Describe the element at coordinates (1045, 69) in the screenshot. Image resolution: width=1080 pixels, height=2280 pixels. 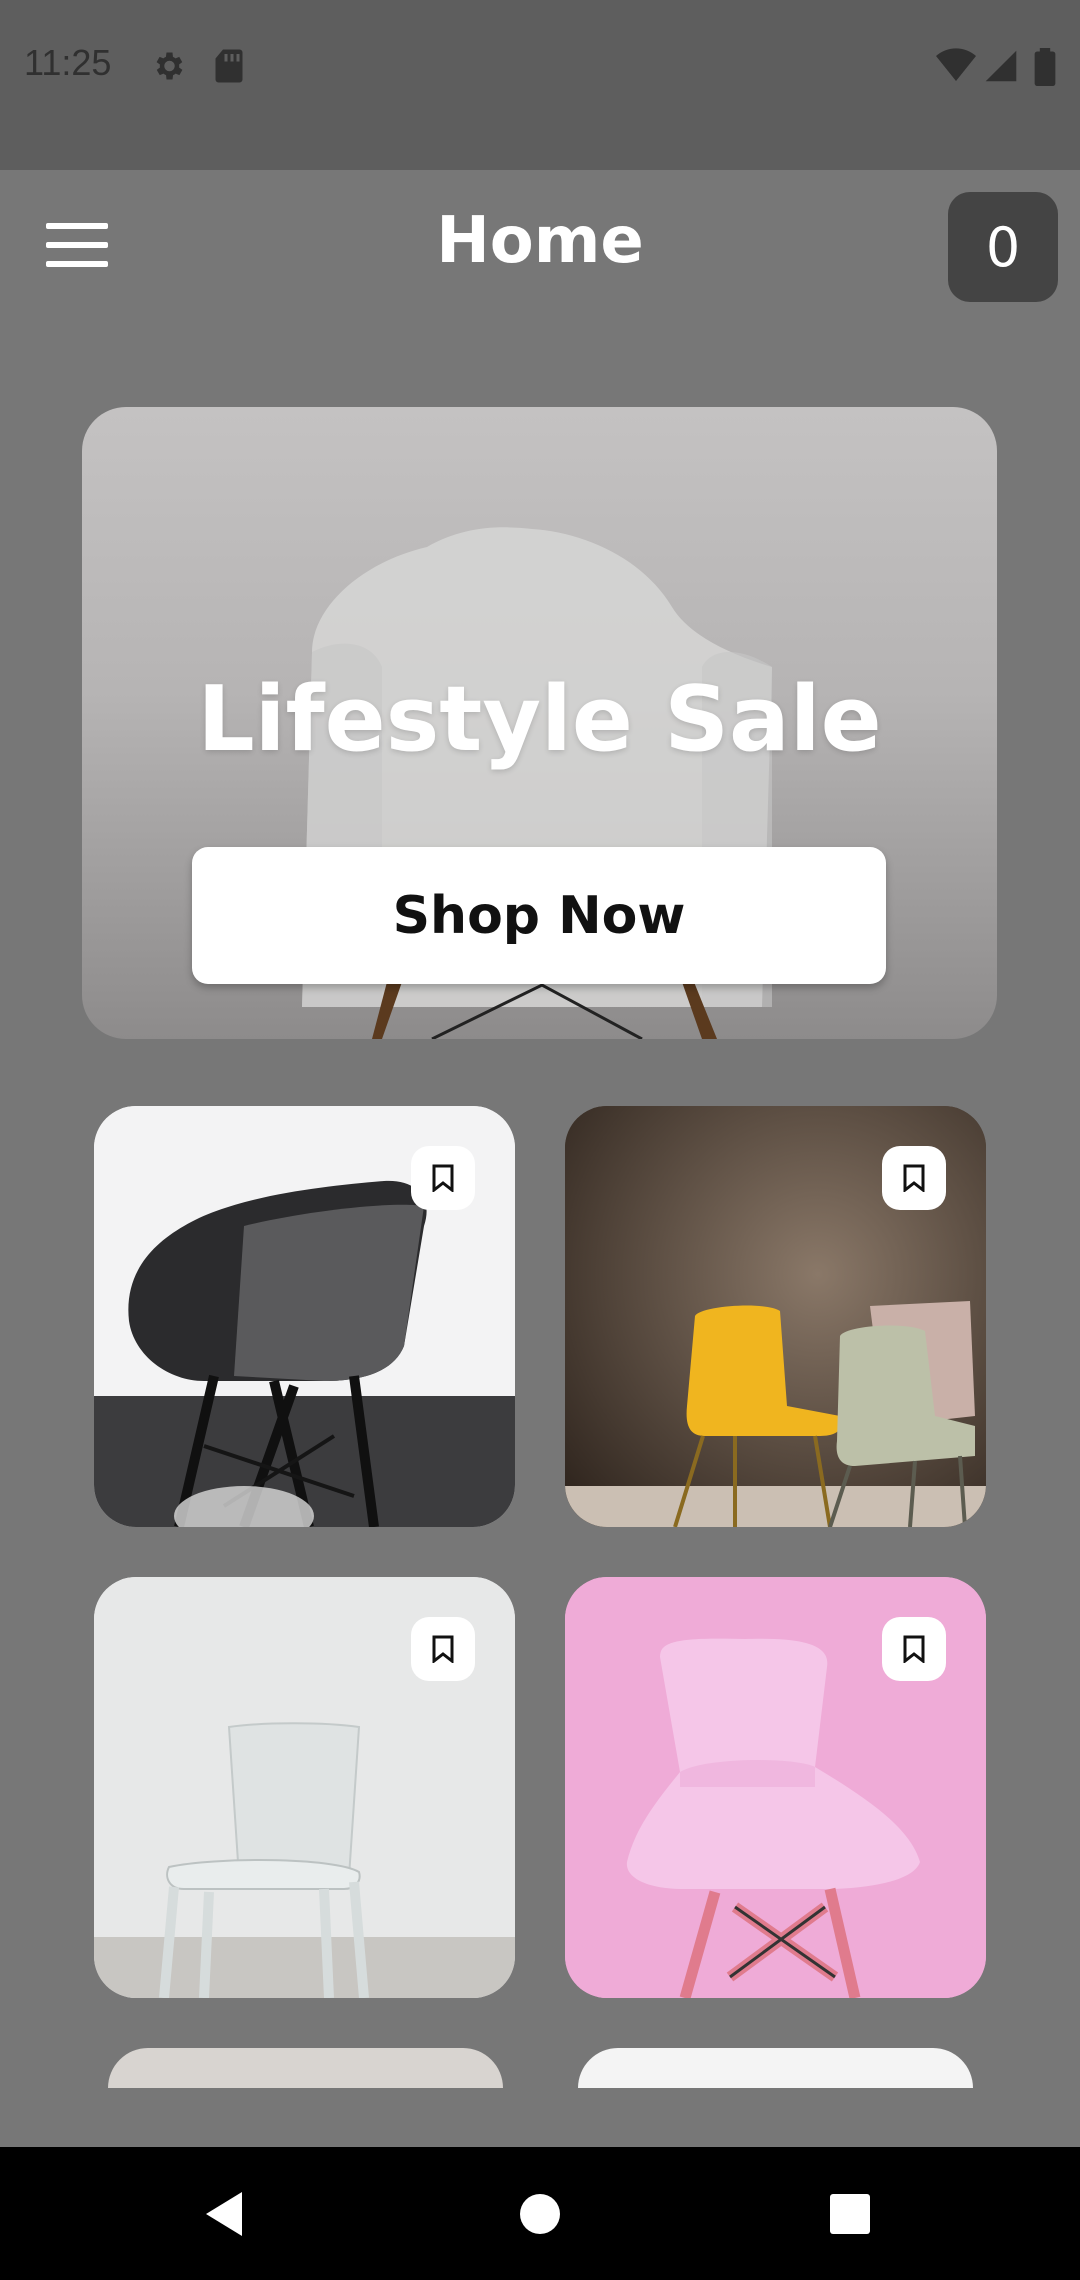
I see `battery-icon` at that location.